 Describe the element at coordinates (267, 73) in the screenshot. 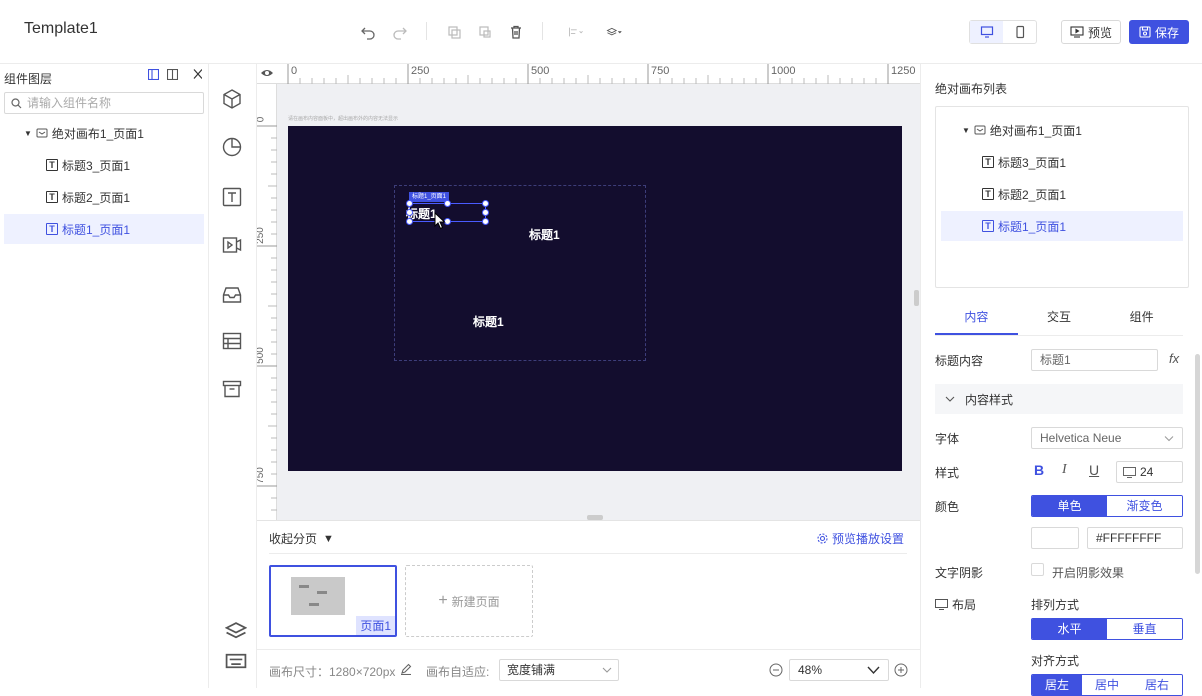

I see `eye-icon` at that location.